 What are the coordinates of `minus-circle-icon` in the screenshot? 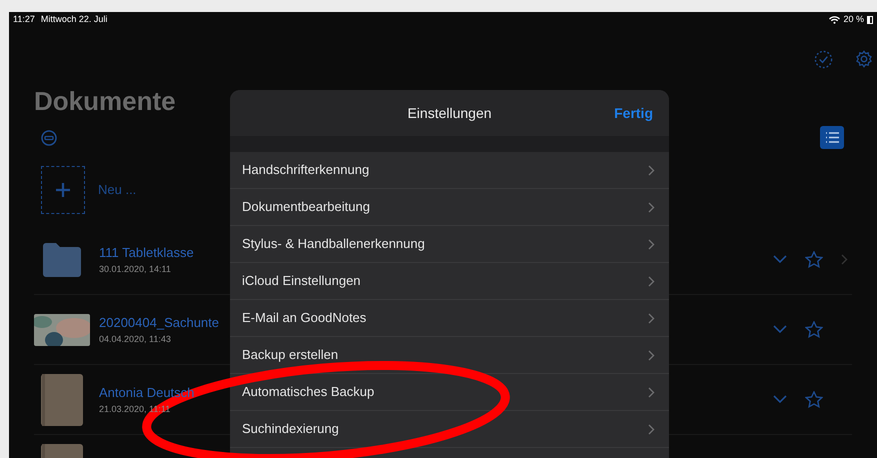 It's located at (49, 138).